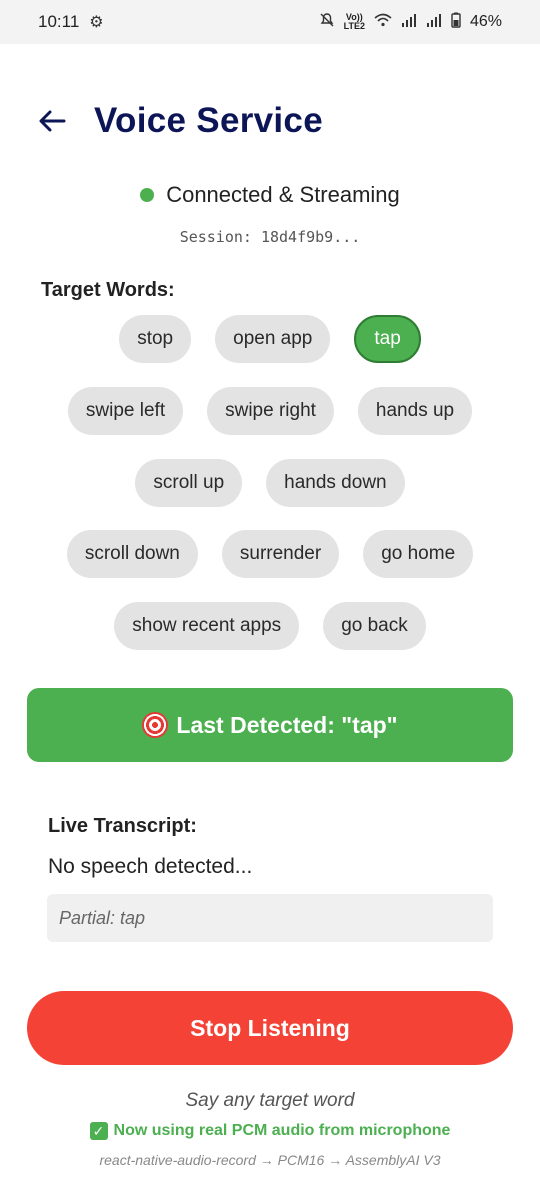 This screenshot has height=1204, width=540. What do you see at coordinates (270, 1100) in the screenshot?
I see `hint-text: Say any target word` at bounding box center [270, 1100].